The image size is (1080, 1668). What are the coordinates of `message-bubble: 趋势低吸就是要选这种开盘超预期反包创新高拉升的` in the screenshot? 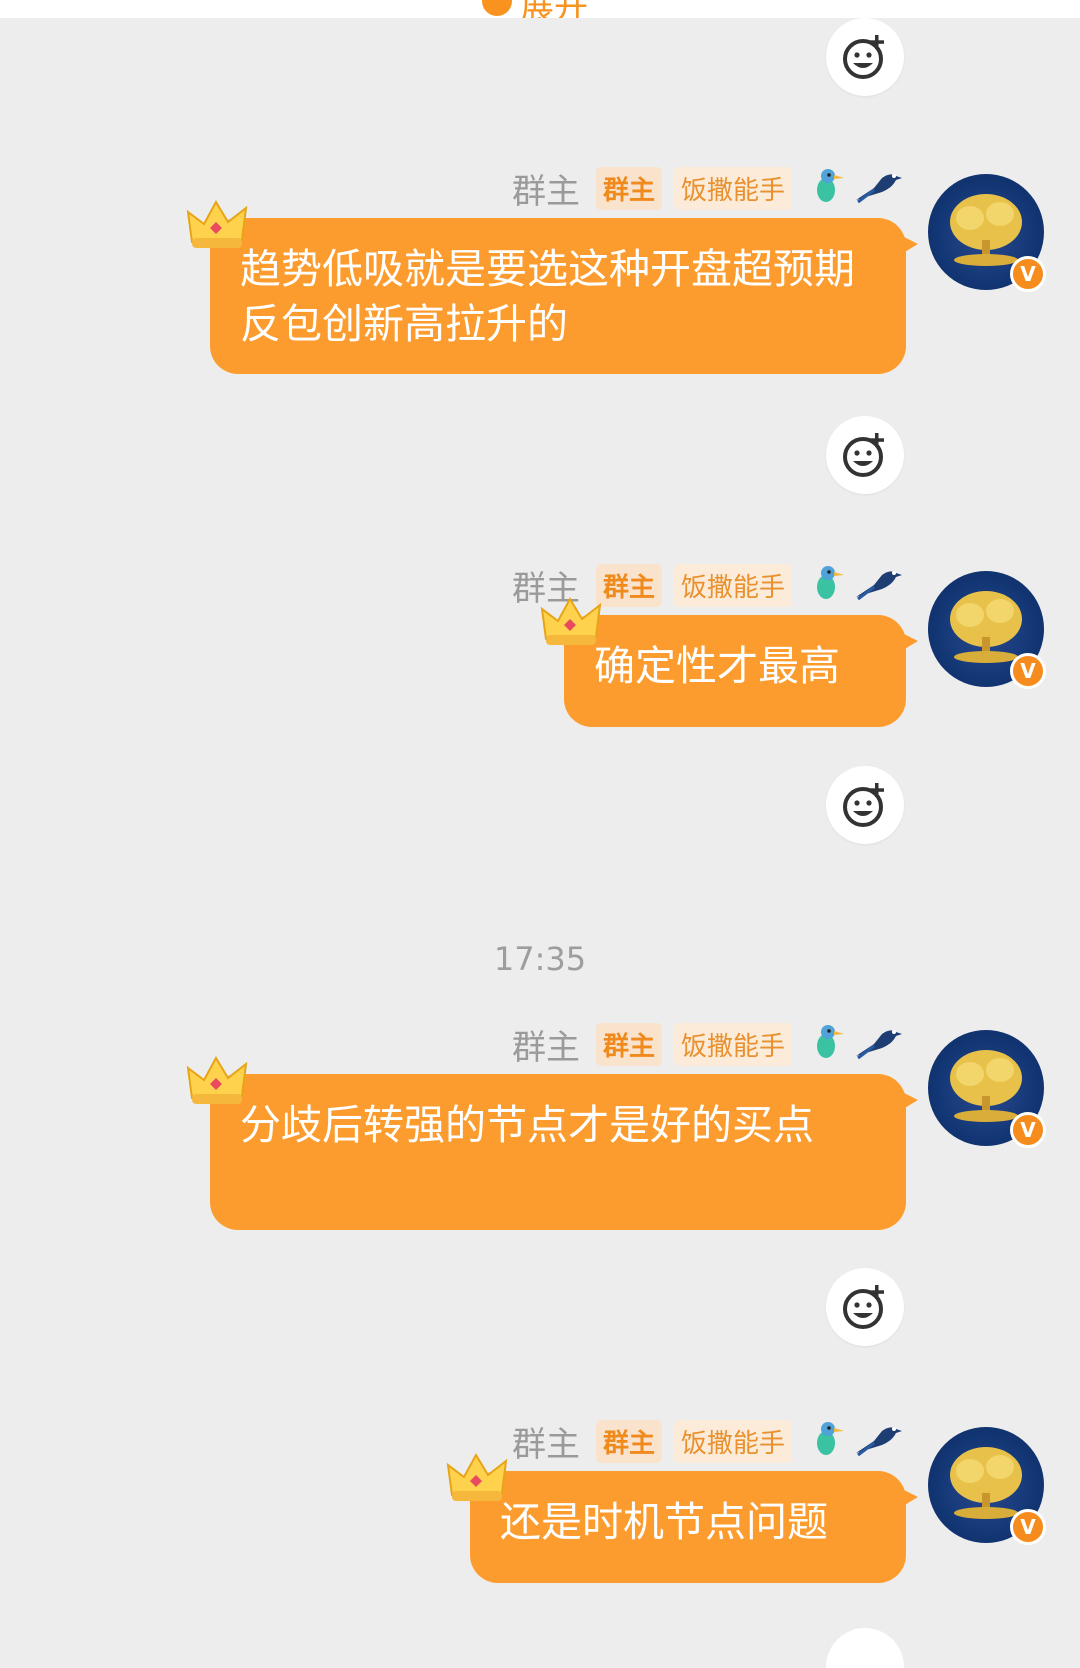 It's located at (552, 286).